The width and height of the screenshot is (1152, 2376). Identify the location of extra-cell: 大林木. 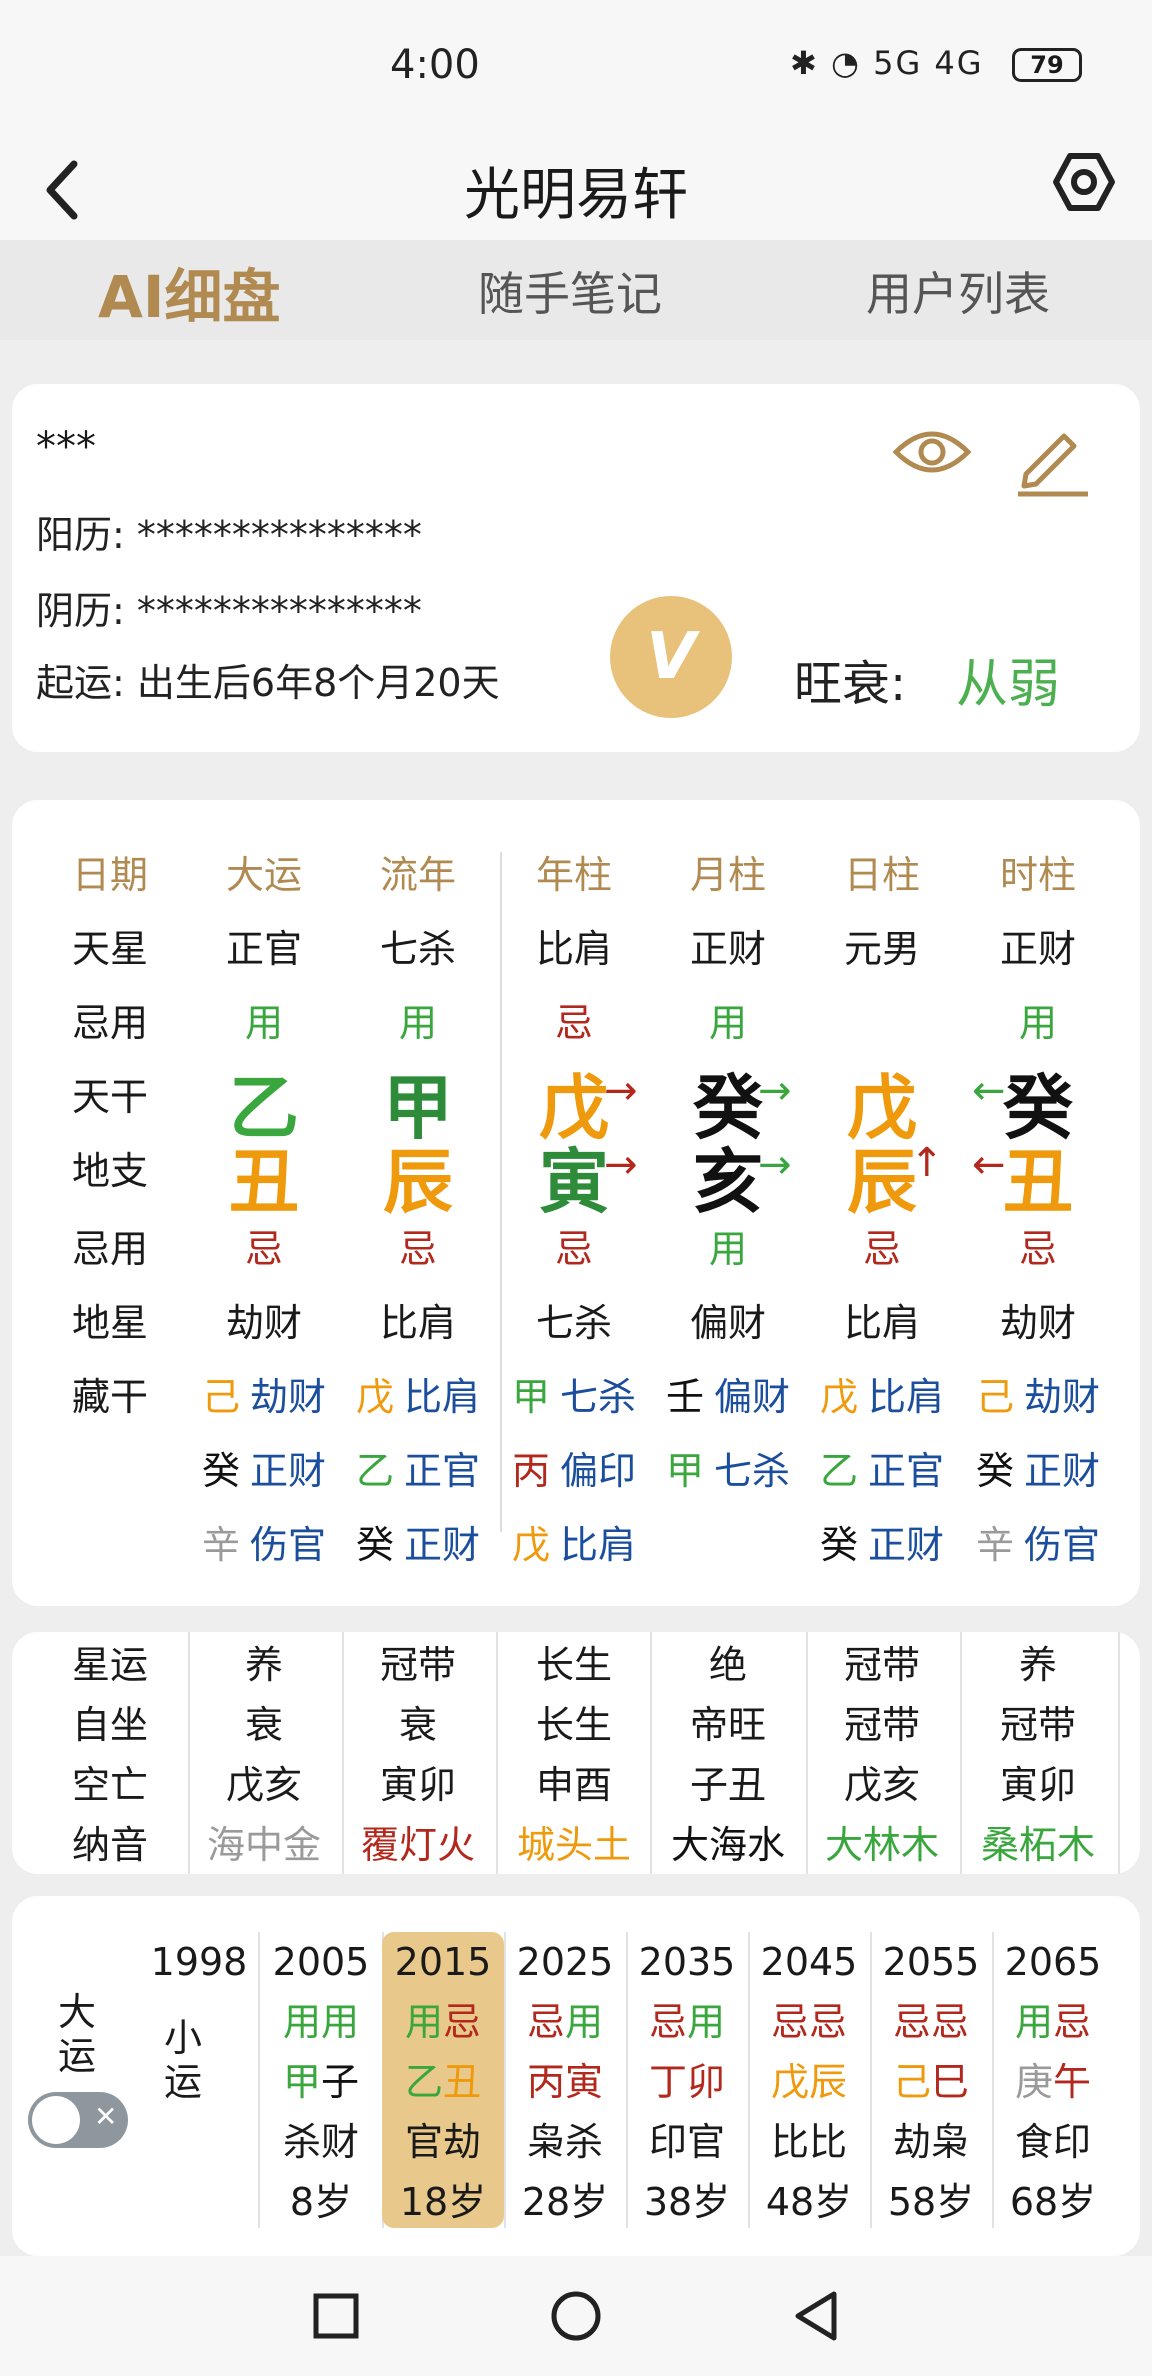
(881, 1845).